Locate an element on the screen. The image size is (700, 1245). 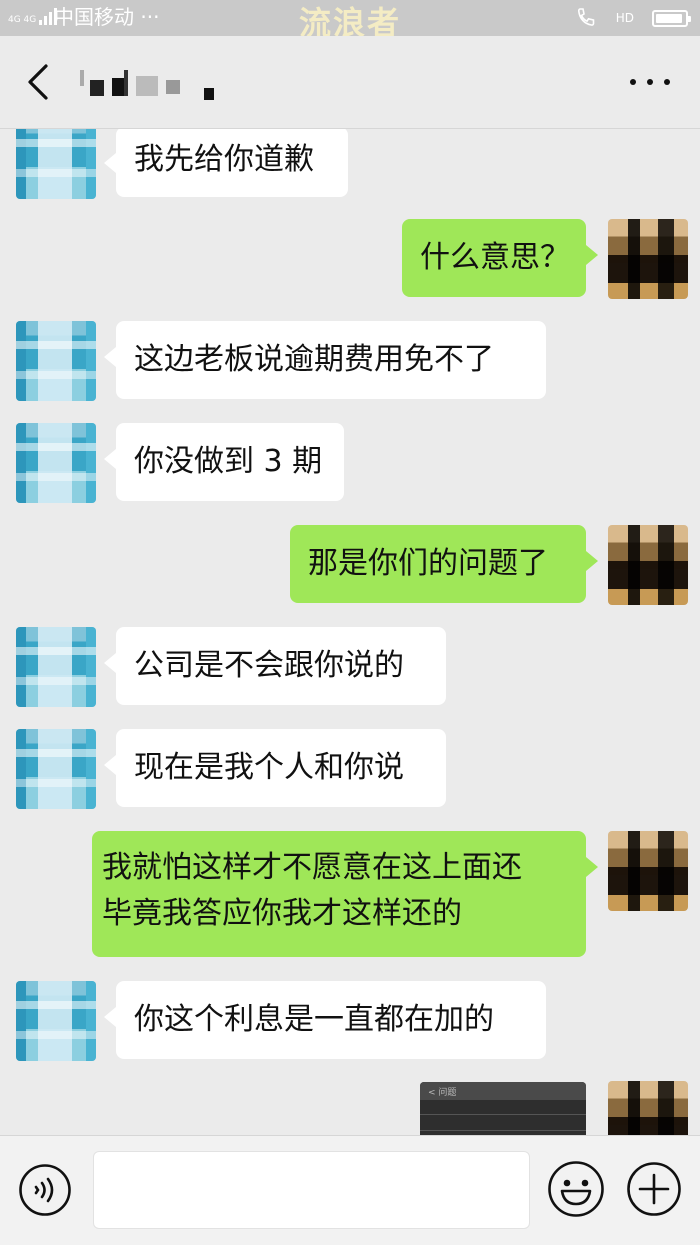
blurred-contact-name is located at coordinates (155, 84).